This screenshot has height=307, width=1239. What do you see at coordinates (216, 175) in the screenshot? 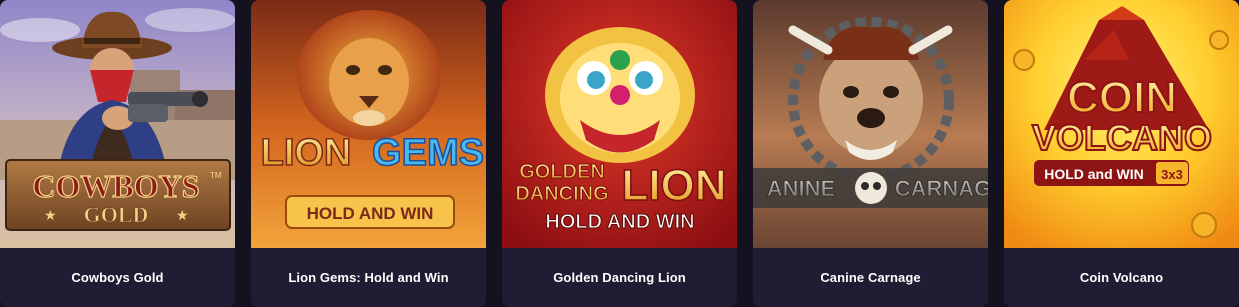
I see `trademark-mark: TM` at bounding box center [216, 175].